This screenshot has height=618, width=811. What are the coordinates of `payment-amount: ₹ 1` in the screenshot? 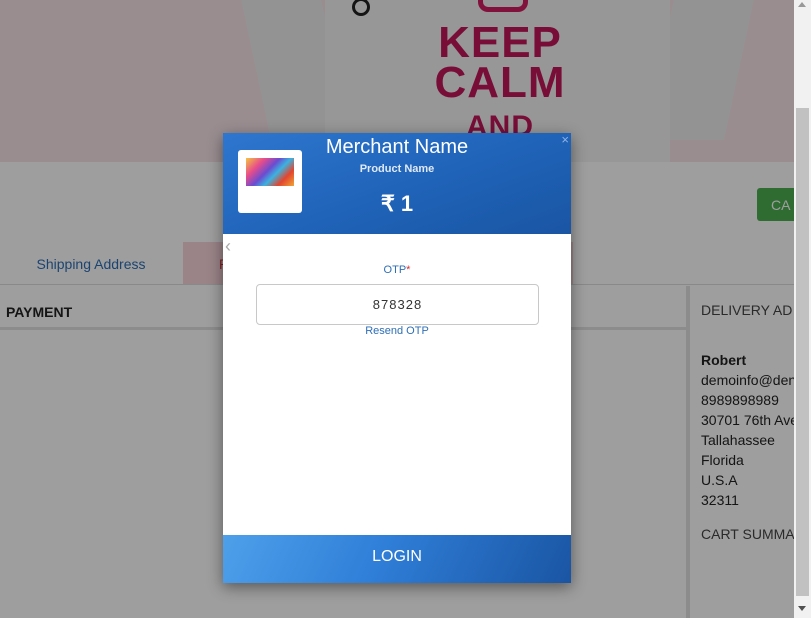 It's located at (397, 203).